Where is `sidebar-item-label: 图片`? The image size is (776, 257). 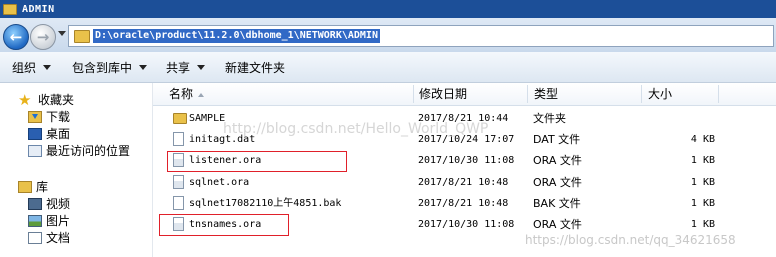 sidebar-item-label: 图片 is located at coordinates (58, 221).